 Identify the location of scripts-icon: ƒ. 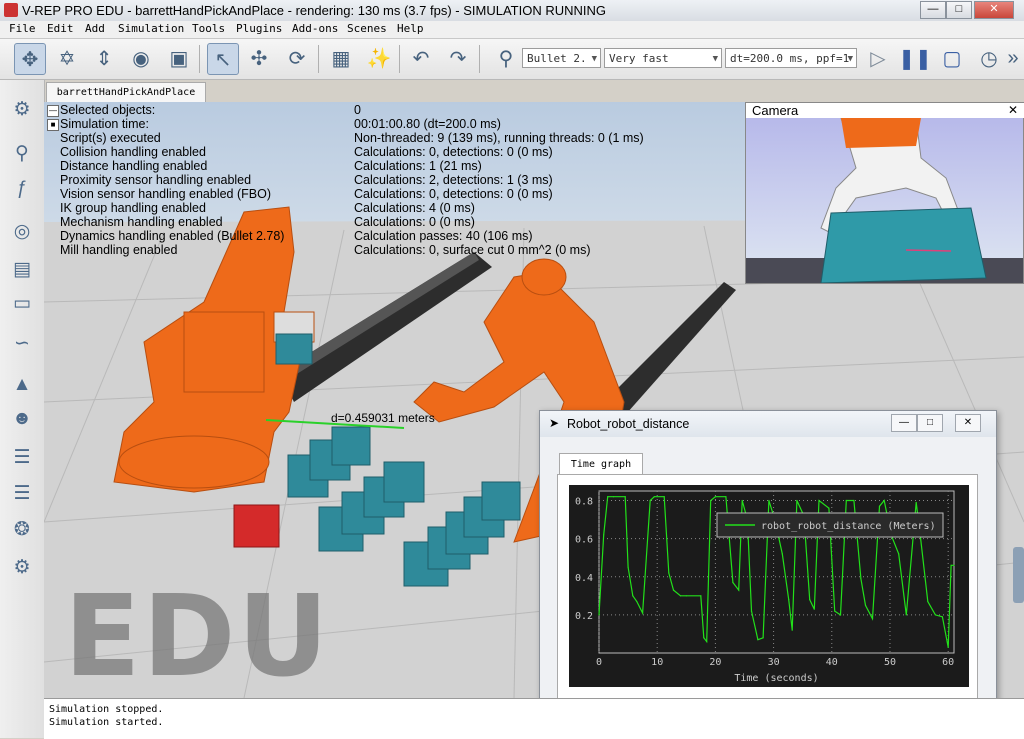
(22, 189).